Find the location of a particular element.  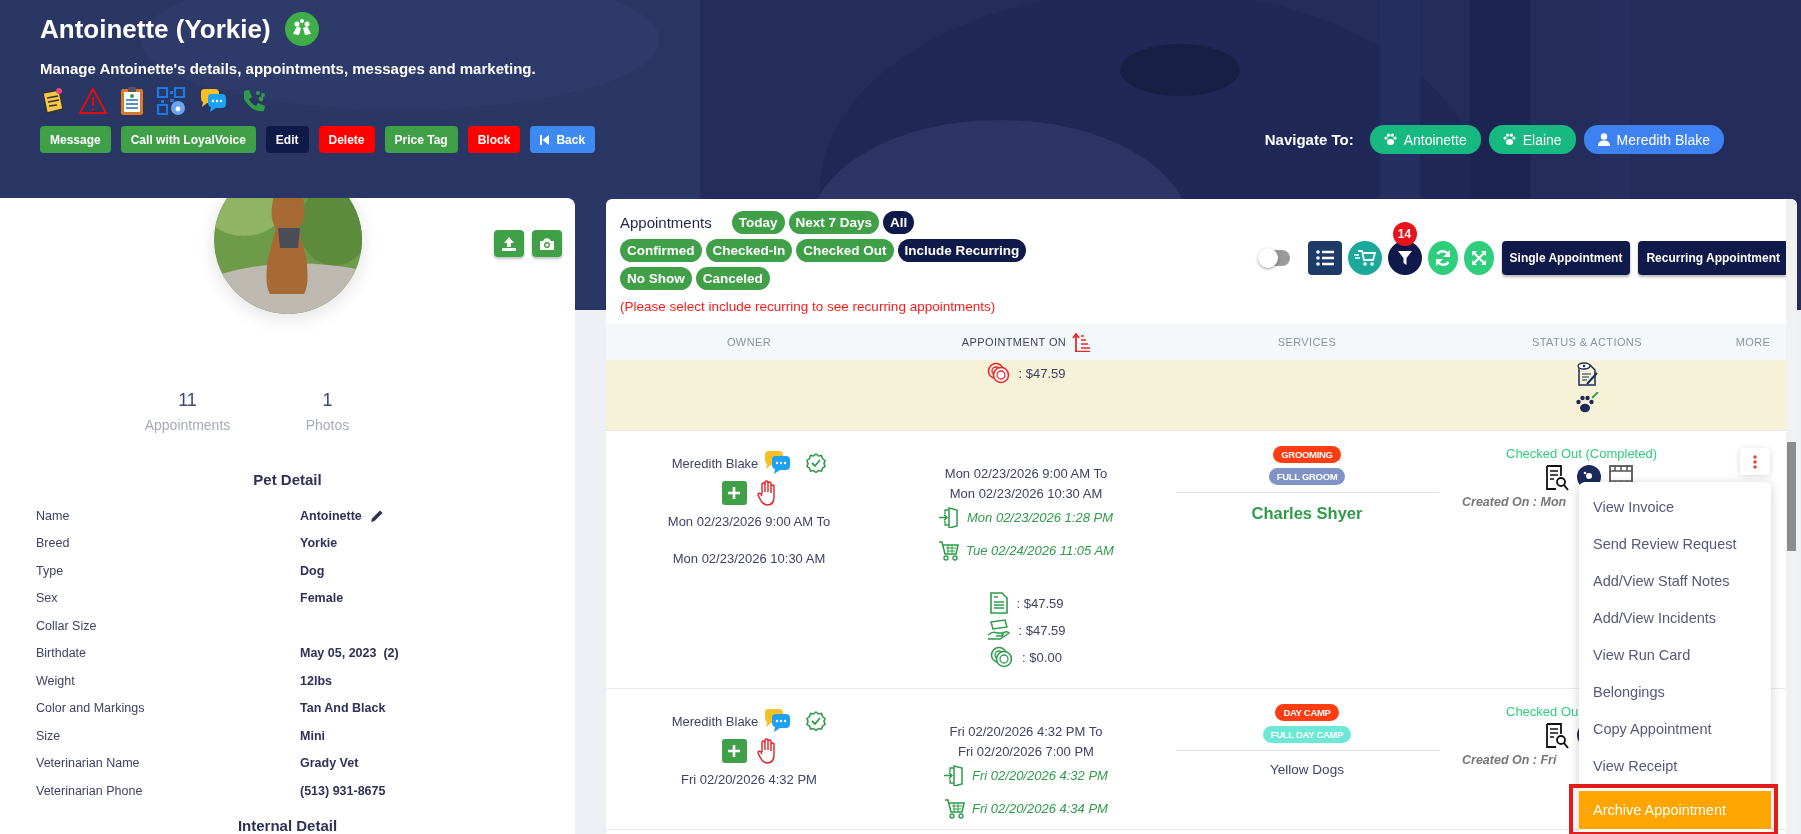

created-text: Created On : Mon is located at coordinates (1514, 502).